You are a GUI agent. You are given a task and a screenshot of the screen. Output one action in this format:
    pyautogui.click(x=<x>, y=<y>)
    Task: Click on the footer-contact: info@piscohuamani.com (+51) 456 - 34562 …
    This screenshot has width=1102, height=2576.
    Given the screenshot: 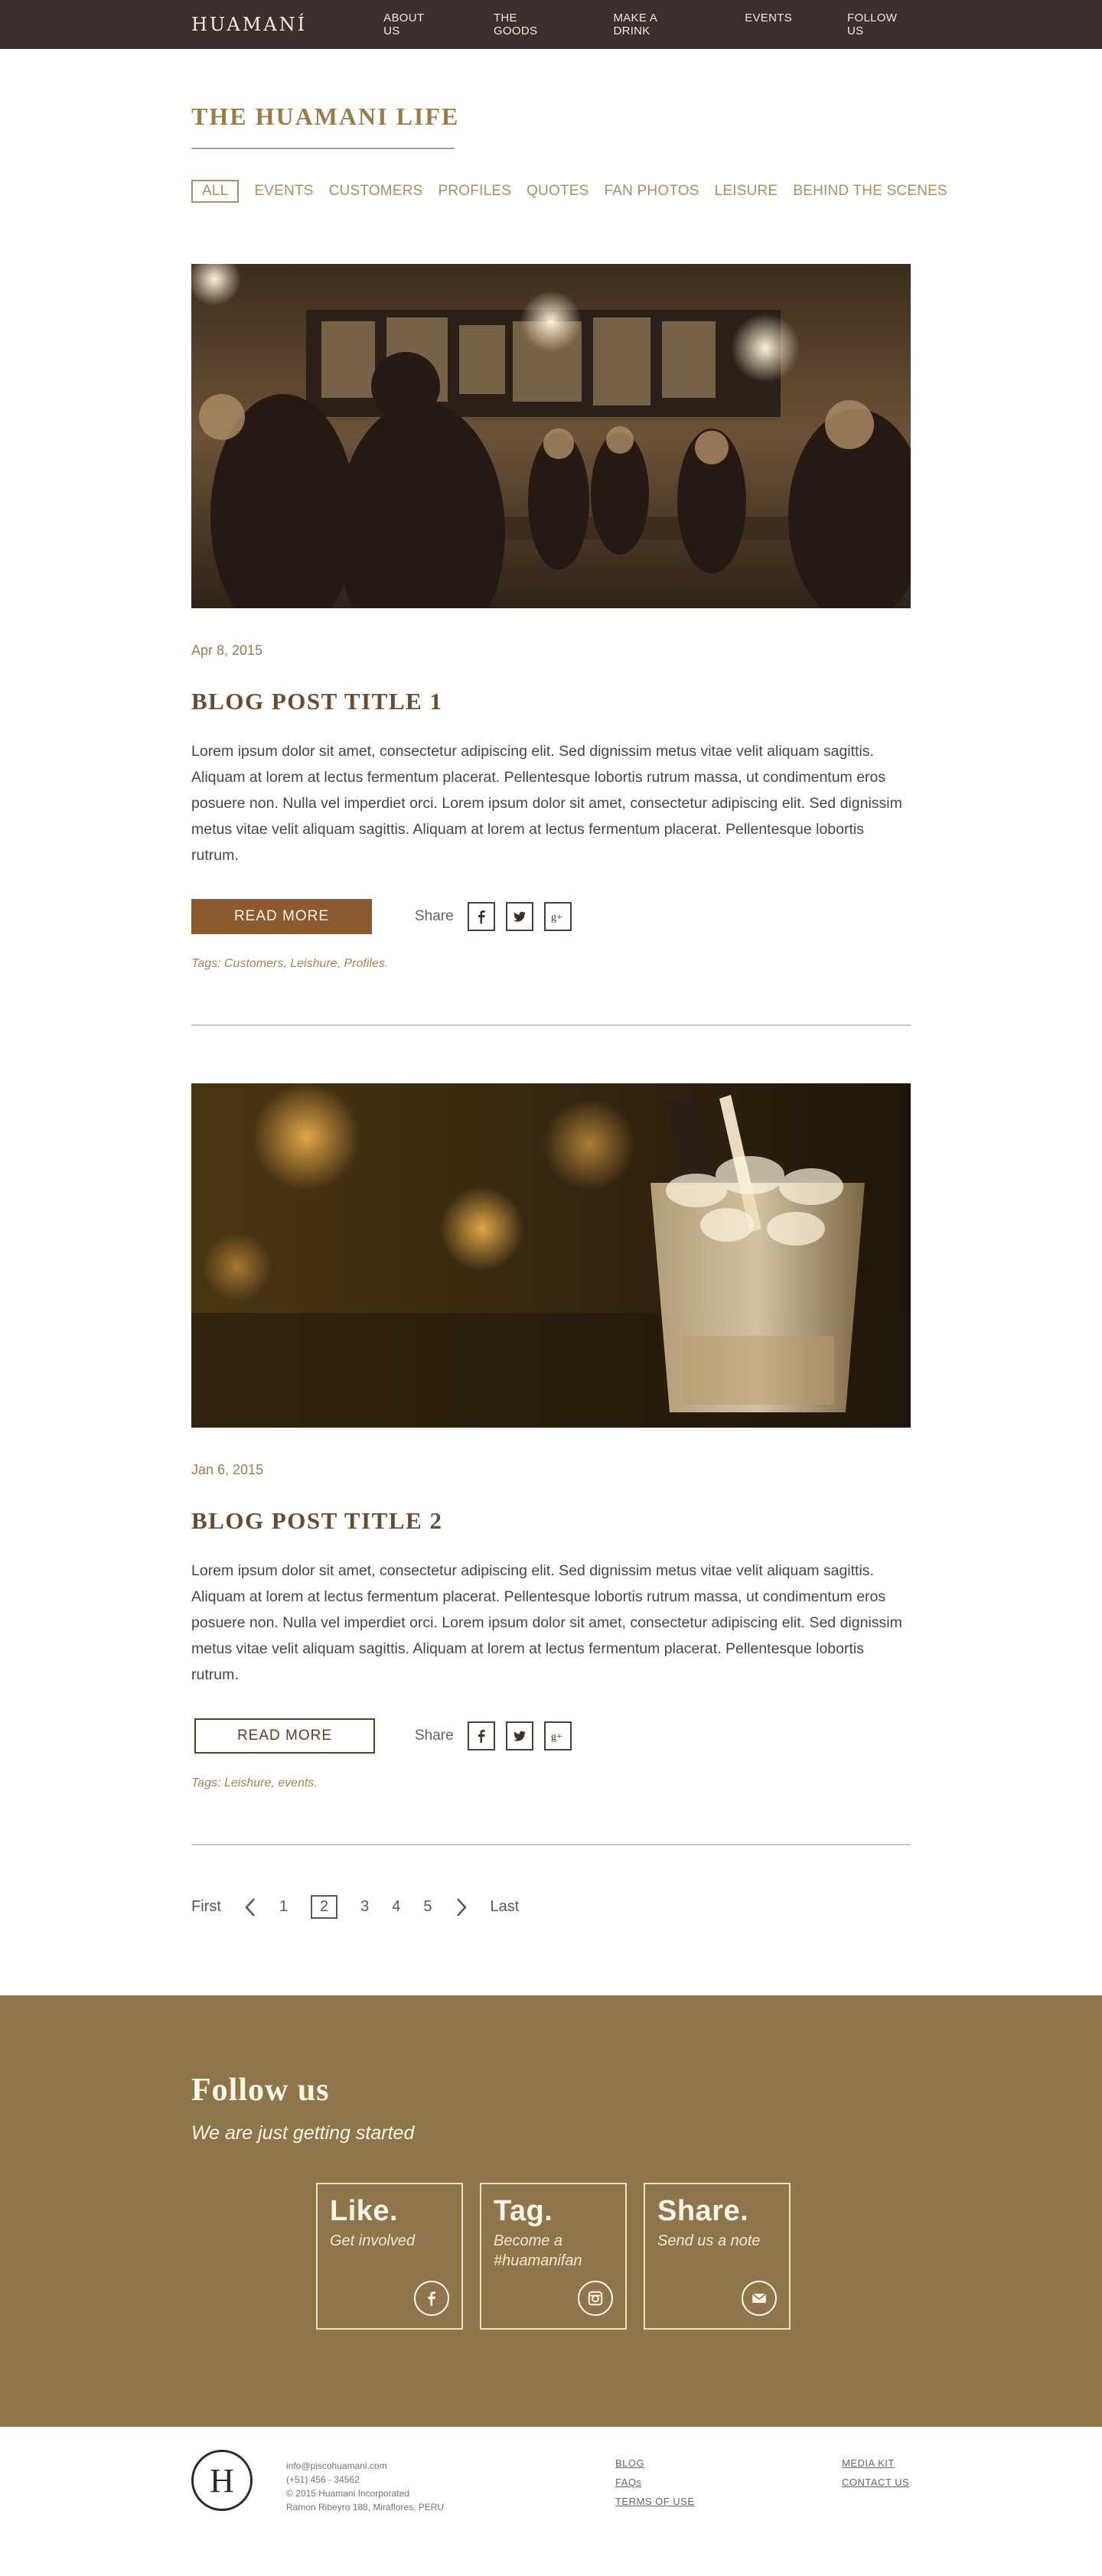 What is the action you would take?
    pyautogui.click(x=365, y=2487)
    